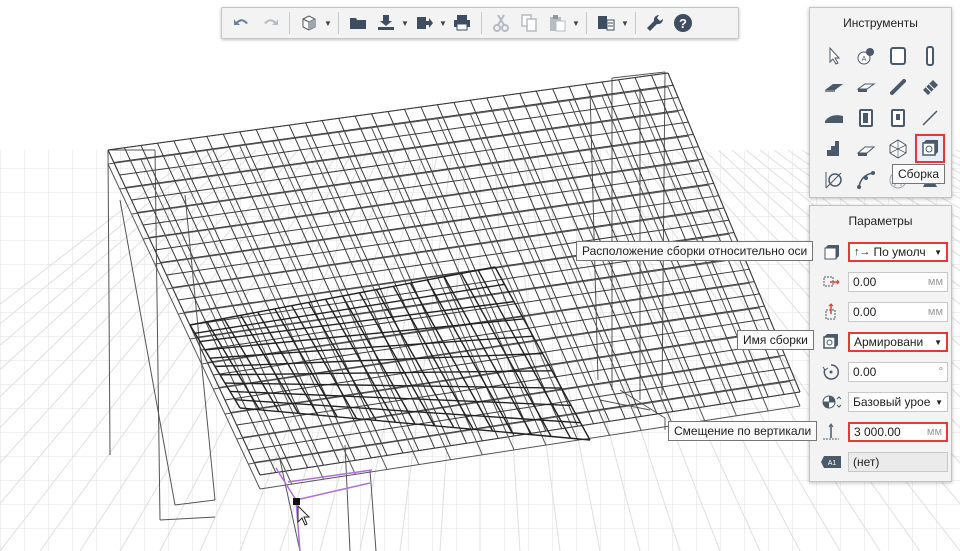 The width and height of the screenshot is (960, 551). Describe the element at coordinates (831, 432) in the screenshot. I see `vertical-offset-icon` at that location.